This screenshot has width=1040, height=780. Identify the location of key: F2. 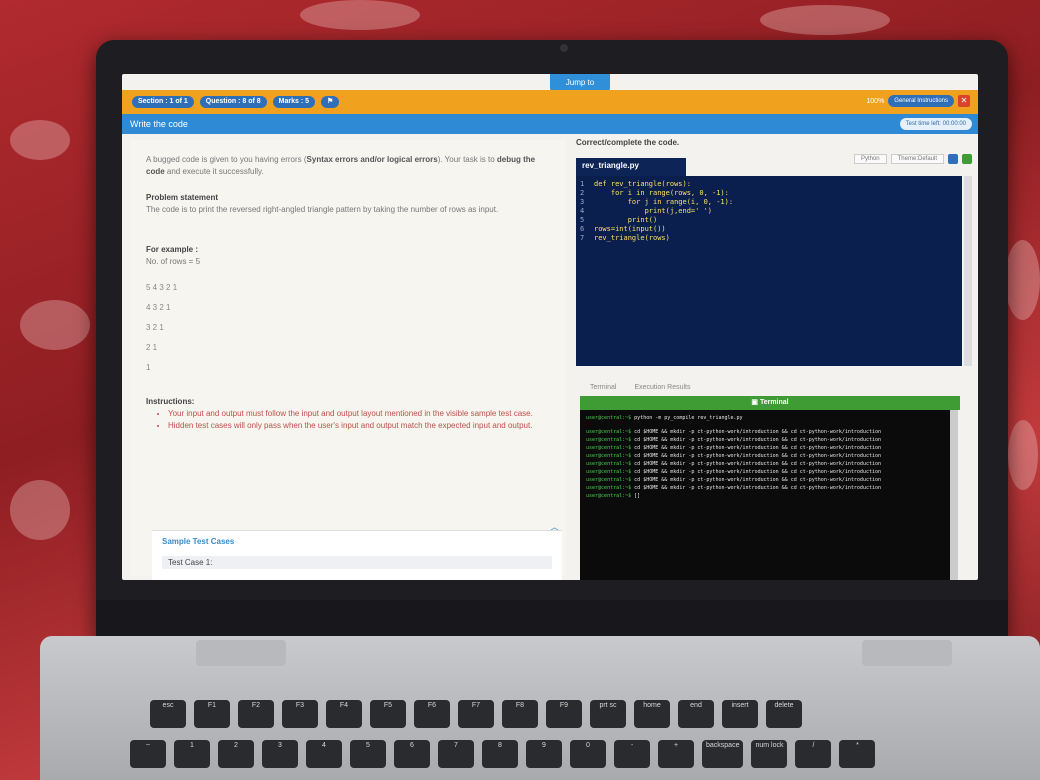
(256, 714).